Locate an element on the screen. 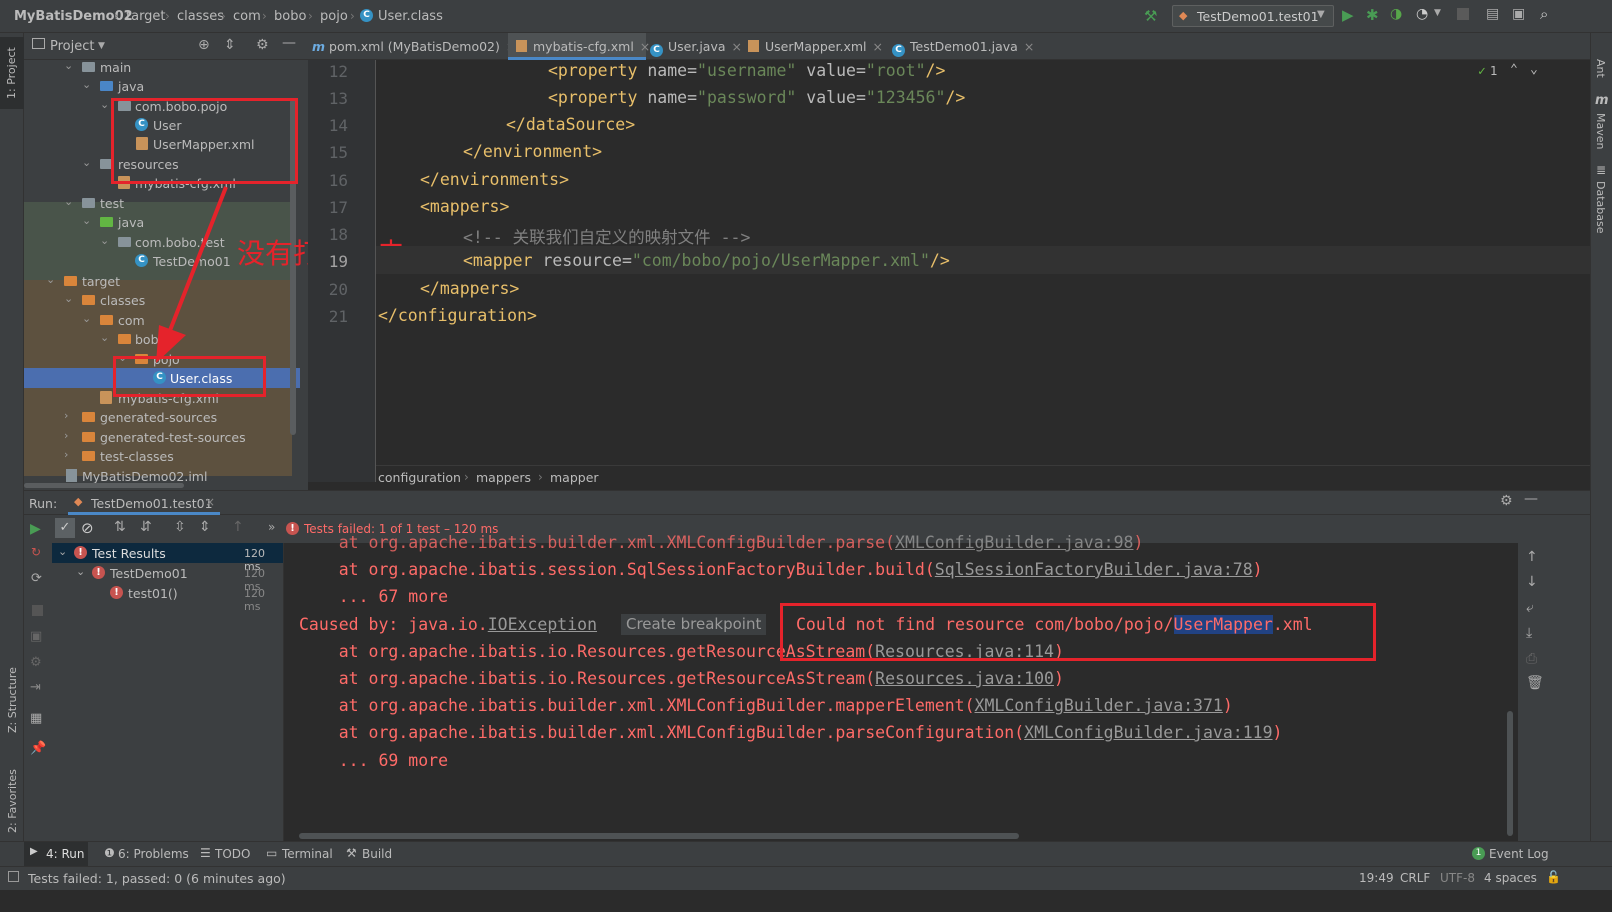 The width and height of the screenshot is (1612, 912). tab-user-java: C User.java × is located at coordinates (696, 46).